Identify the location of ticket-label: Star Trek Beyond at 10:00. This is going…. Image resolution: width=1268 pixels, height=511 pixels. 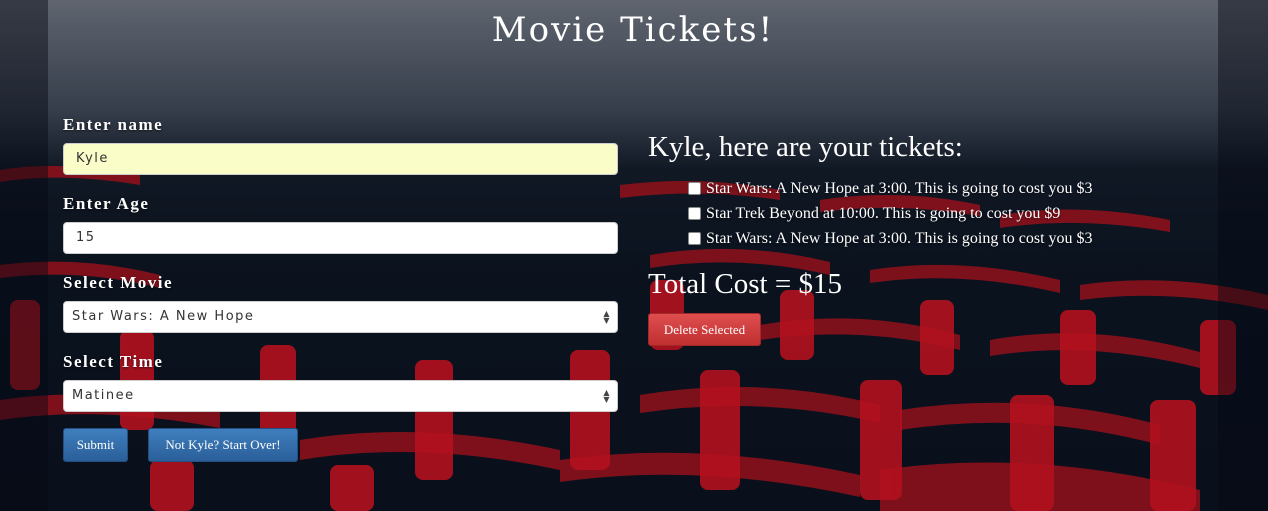
(883, 213).